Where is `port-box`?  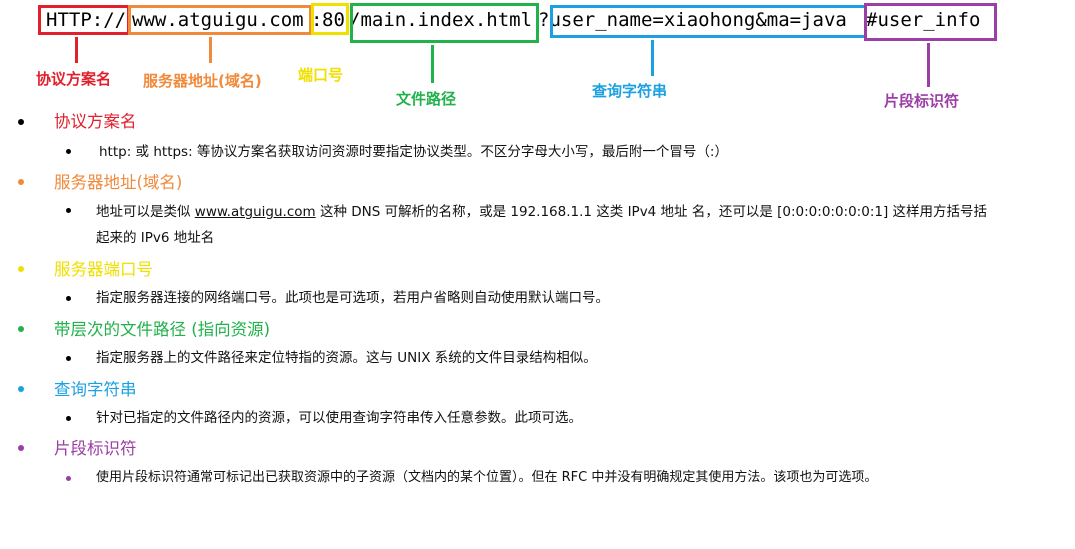 port-box is located at coordinates (330, 19).